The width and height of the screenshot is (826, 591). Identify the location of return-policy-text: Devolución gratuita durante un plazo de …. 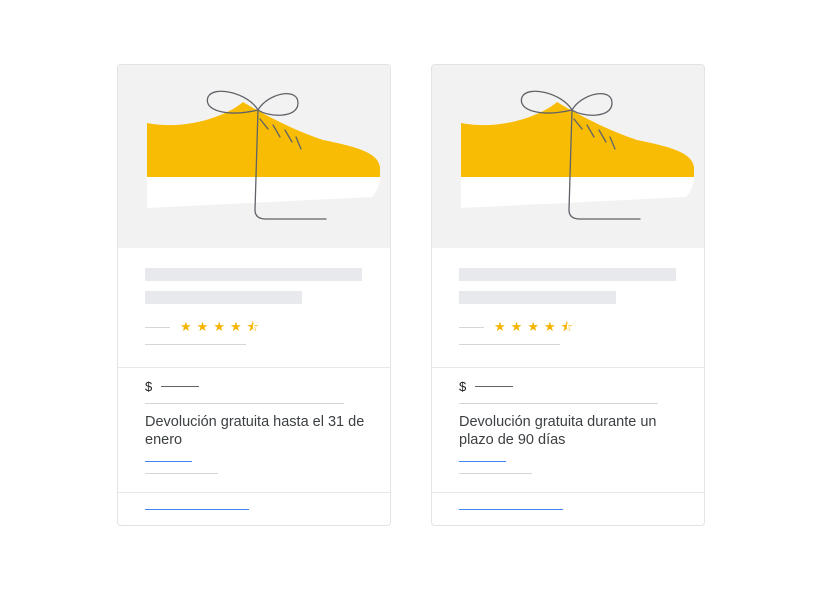
(558, 431).